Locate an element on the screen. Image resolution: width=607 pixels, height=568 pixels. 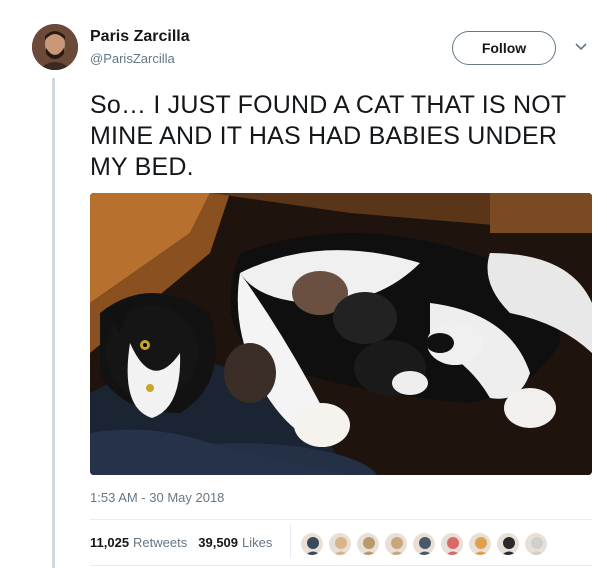
chevron-down-icon is located at coordinates (581, 46).